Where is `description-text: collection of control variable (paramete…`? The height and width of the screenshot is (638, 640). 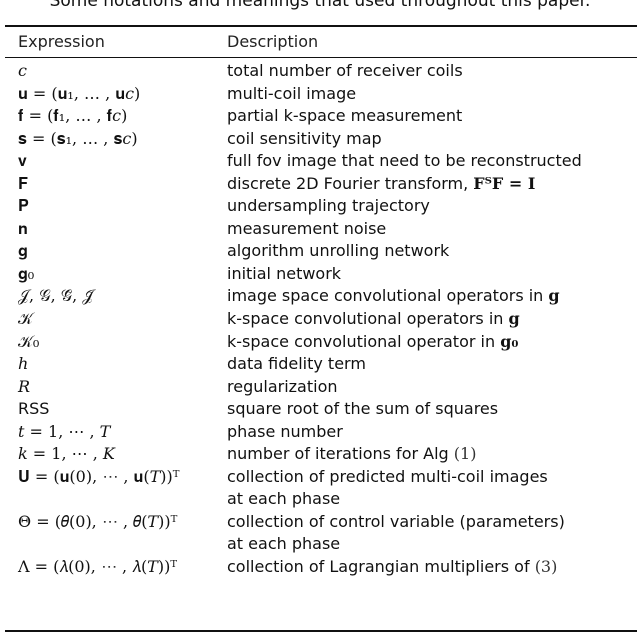
description-text: collection of control variable (paramete… is located at coordinates (396, 521).